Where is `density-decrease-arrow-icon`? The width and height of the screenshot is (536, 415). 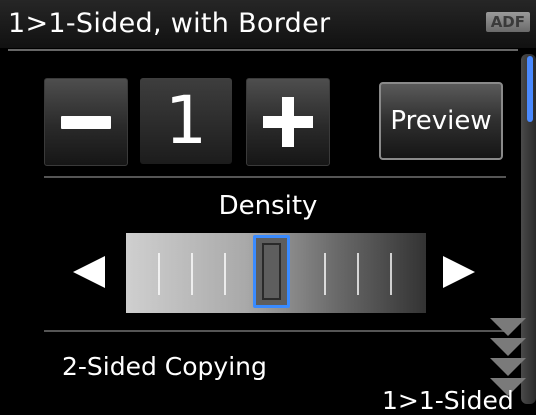 density-decrease-arrow-icon is located at coordinates (89, 272).